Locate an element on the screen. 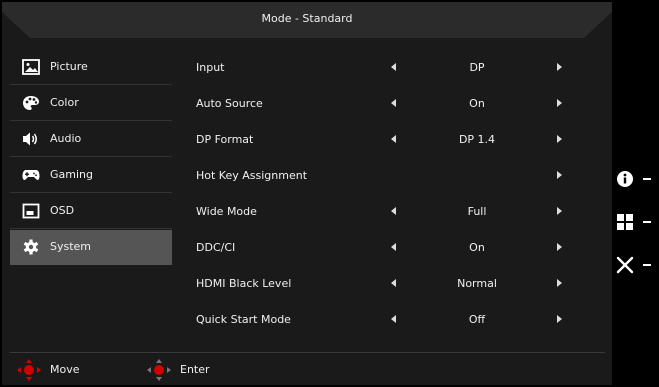 The height and width of the screenshot is (387, 659). setting-row-hdmi-black-level: HDMI Black Level Normal is located at coordinates (379, 284).